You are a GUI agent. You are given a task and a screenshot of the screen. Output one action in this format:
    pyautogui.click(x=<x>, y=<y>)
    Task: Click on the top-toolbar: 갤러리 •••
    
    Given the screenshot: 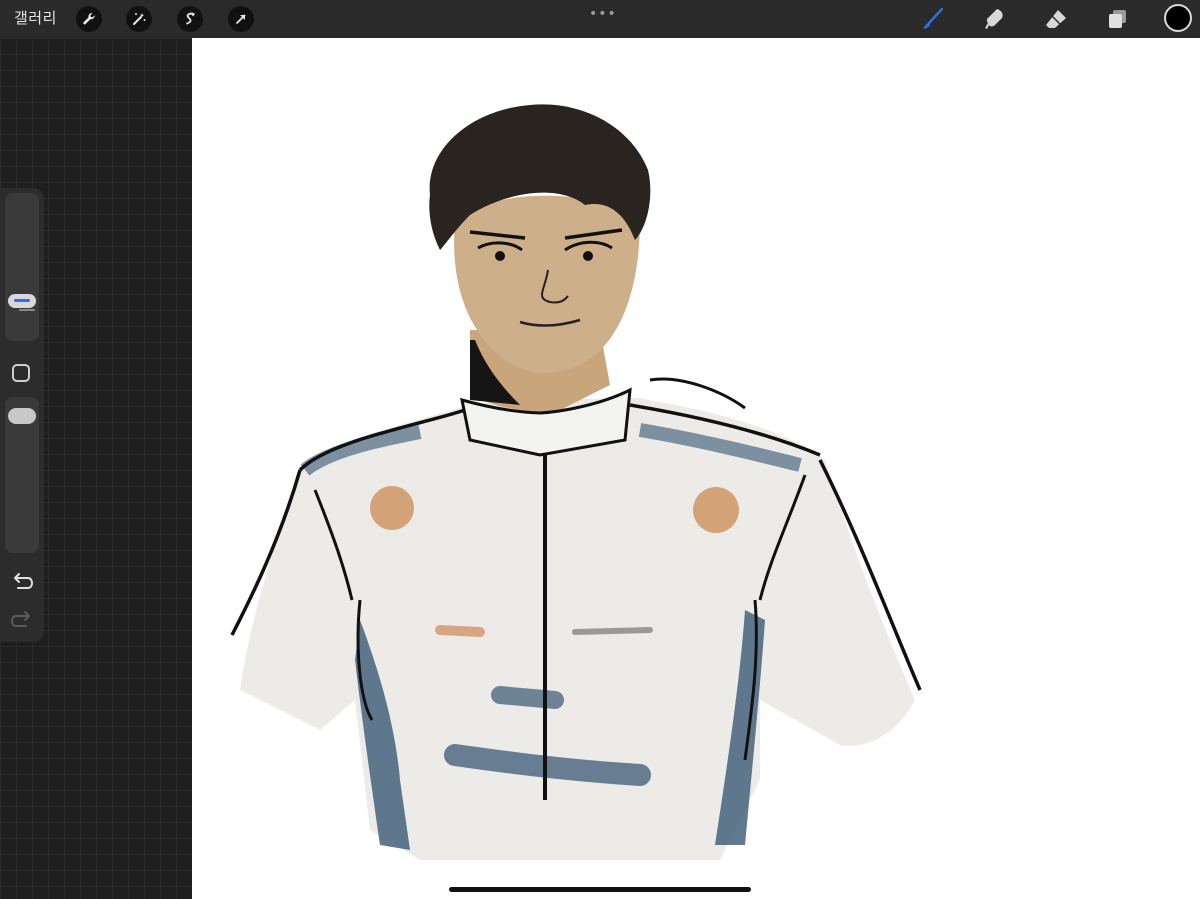 What is the action you would take?
    pyautogui.click(x=600, y=19)
    